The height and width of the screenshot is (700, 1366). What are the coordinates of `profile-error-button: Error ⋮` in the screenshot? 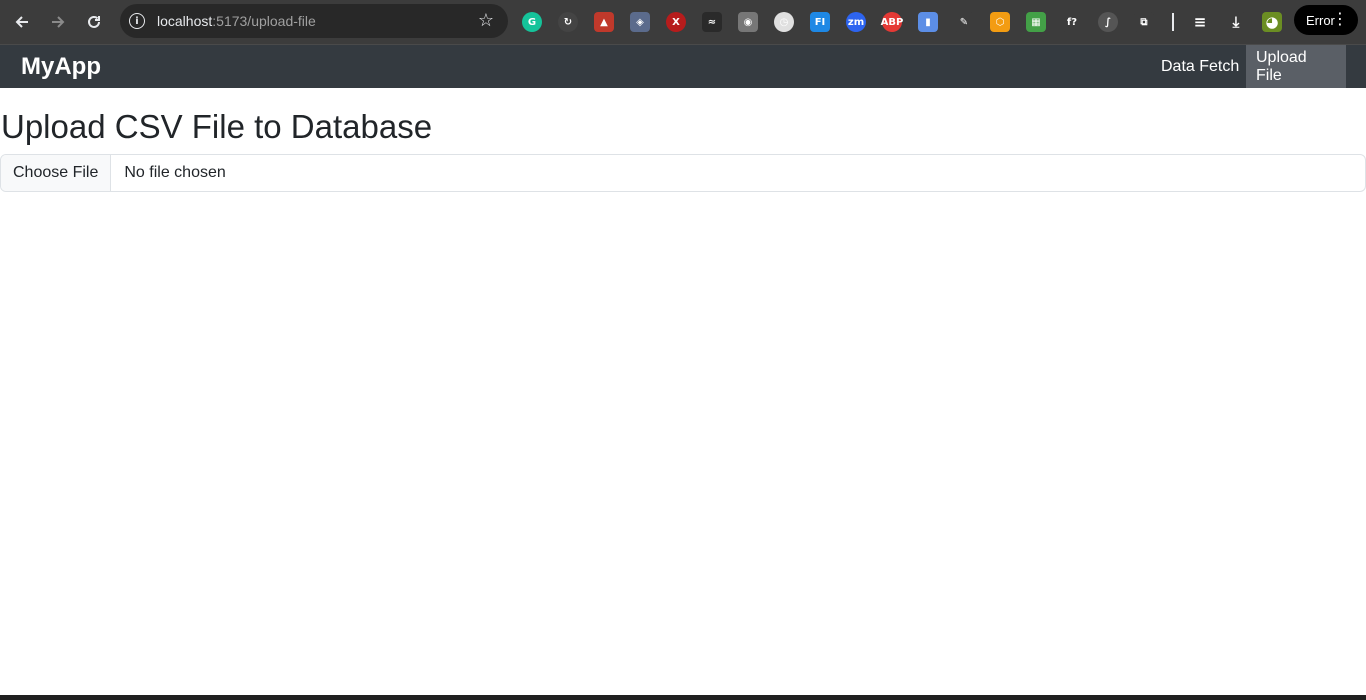 It's located at (1326, 20).